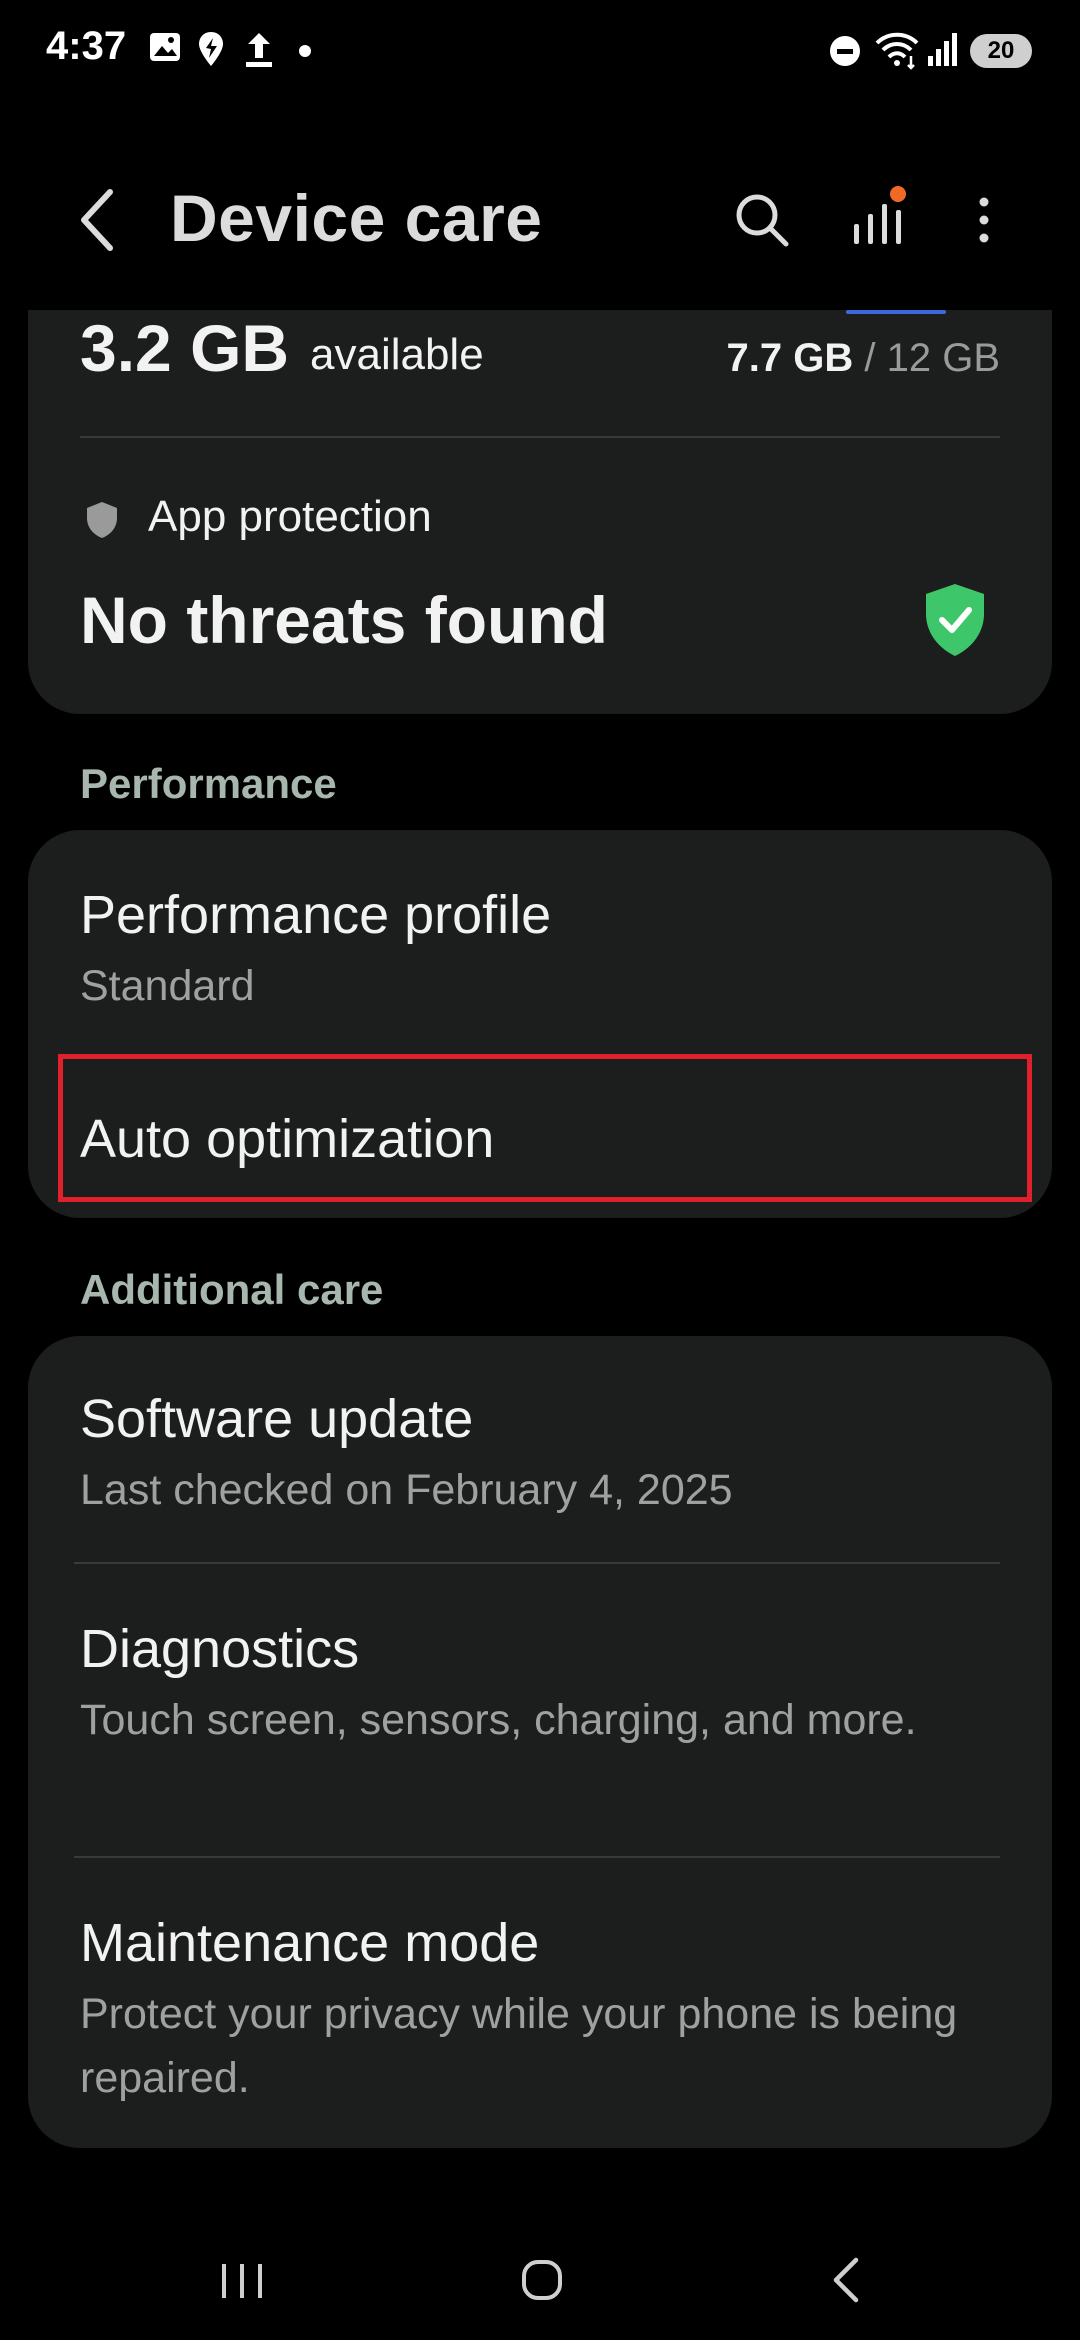  Describe the element at coordinates (220, 1649) in the screenshot. I see `diagnostics-title: Diagnostics` at that location.